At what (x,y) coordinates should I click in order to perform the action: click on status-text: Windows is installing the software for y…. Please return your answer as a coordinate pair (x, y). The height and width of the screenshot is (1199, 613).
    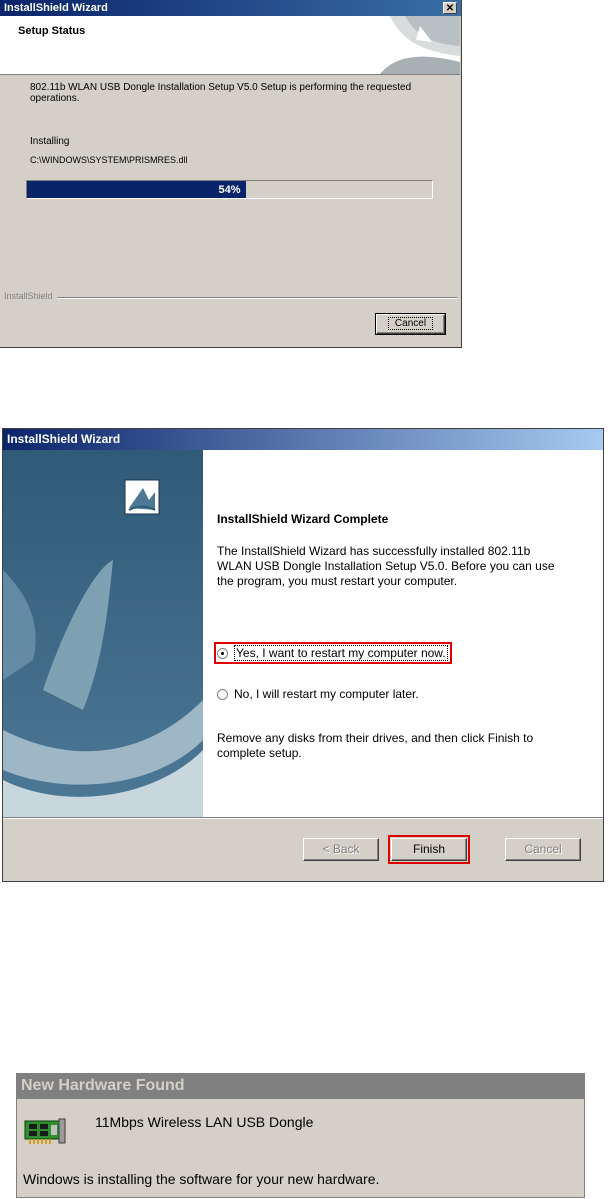
    Looking at the image, I should click on (201, 1179).